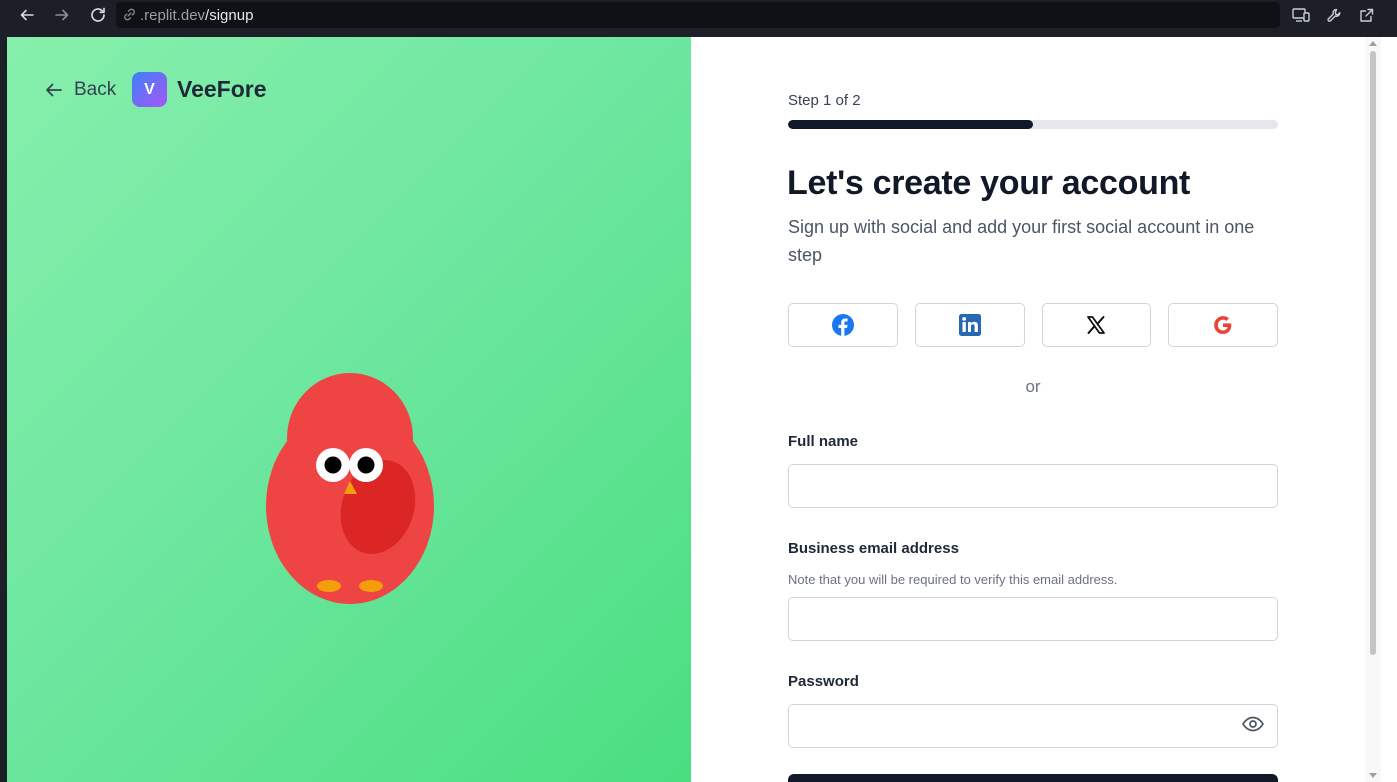  What do you see at coordinates (1301, 15) in the screenshot?
I see `devices-icon` at bounding box center [1301, 15].